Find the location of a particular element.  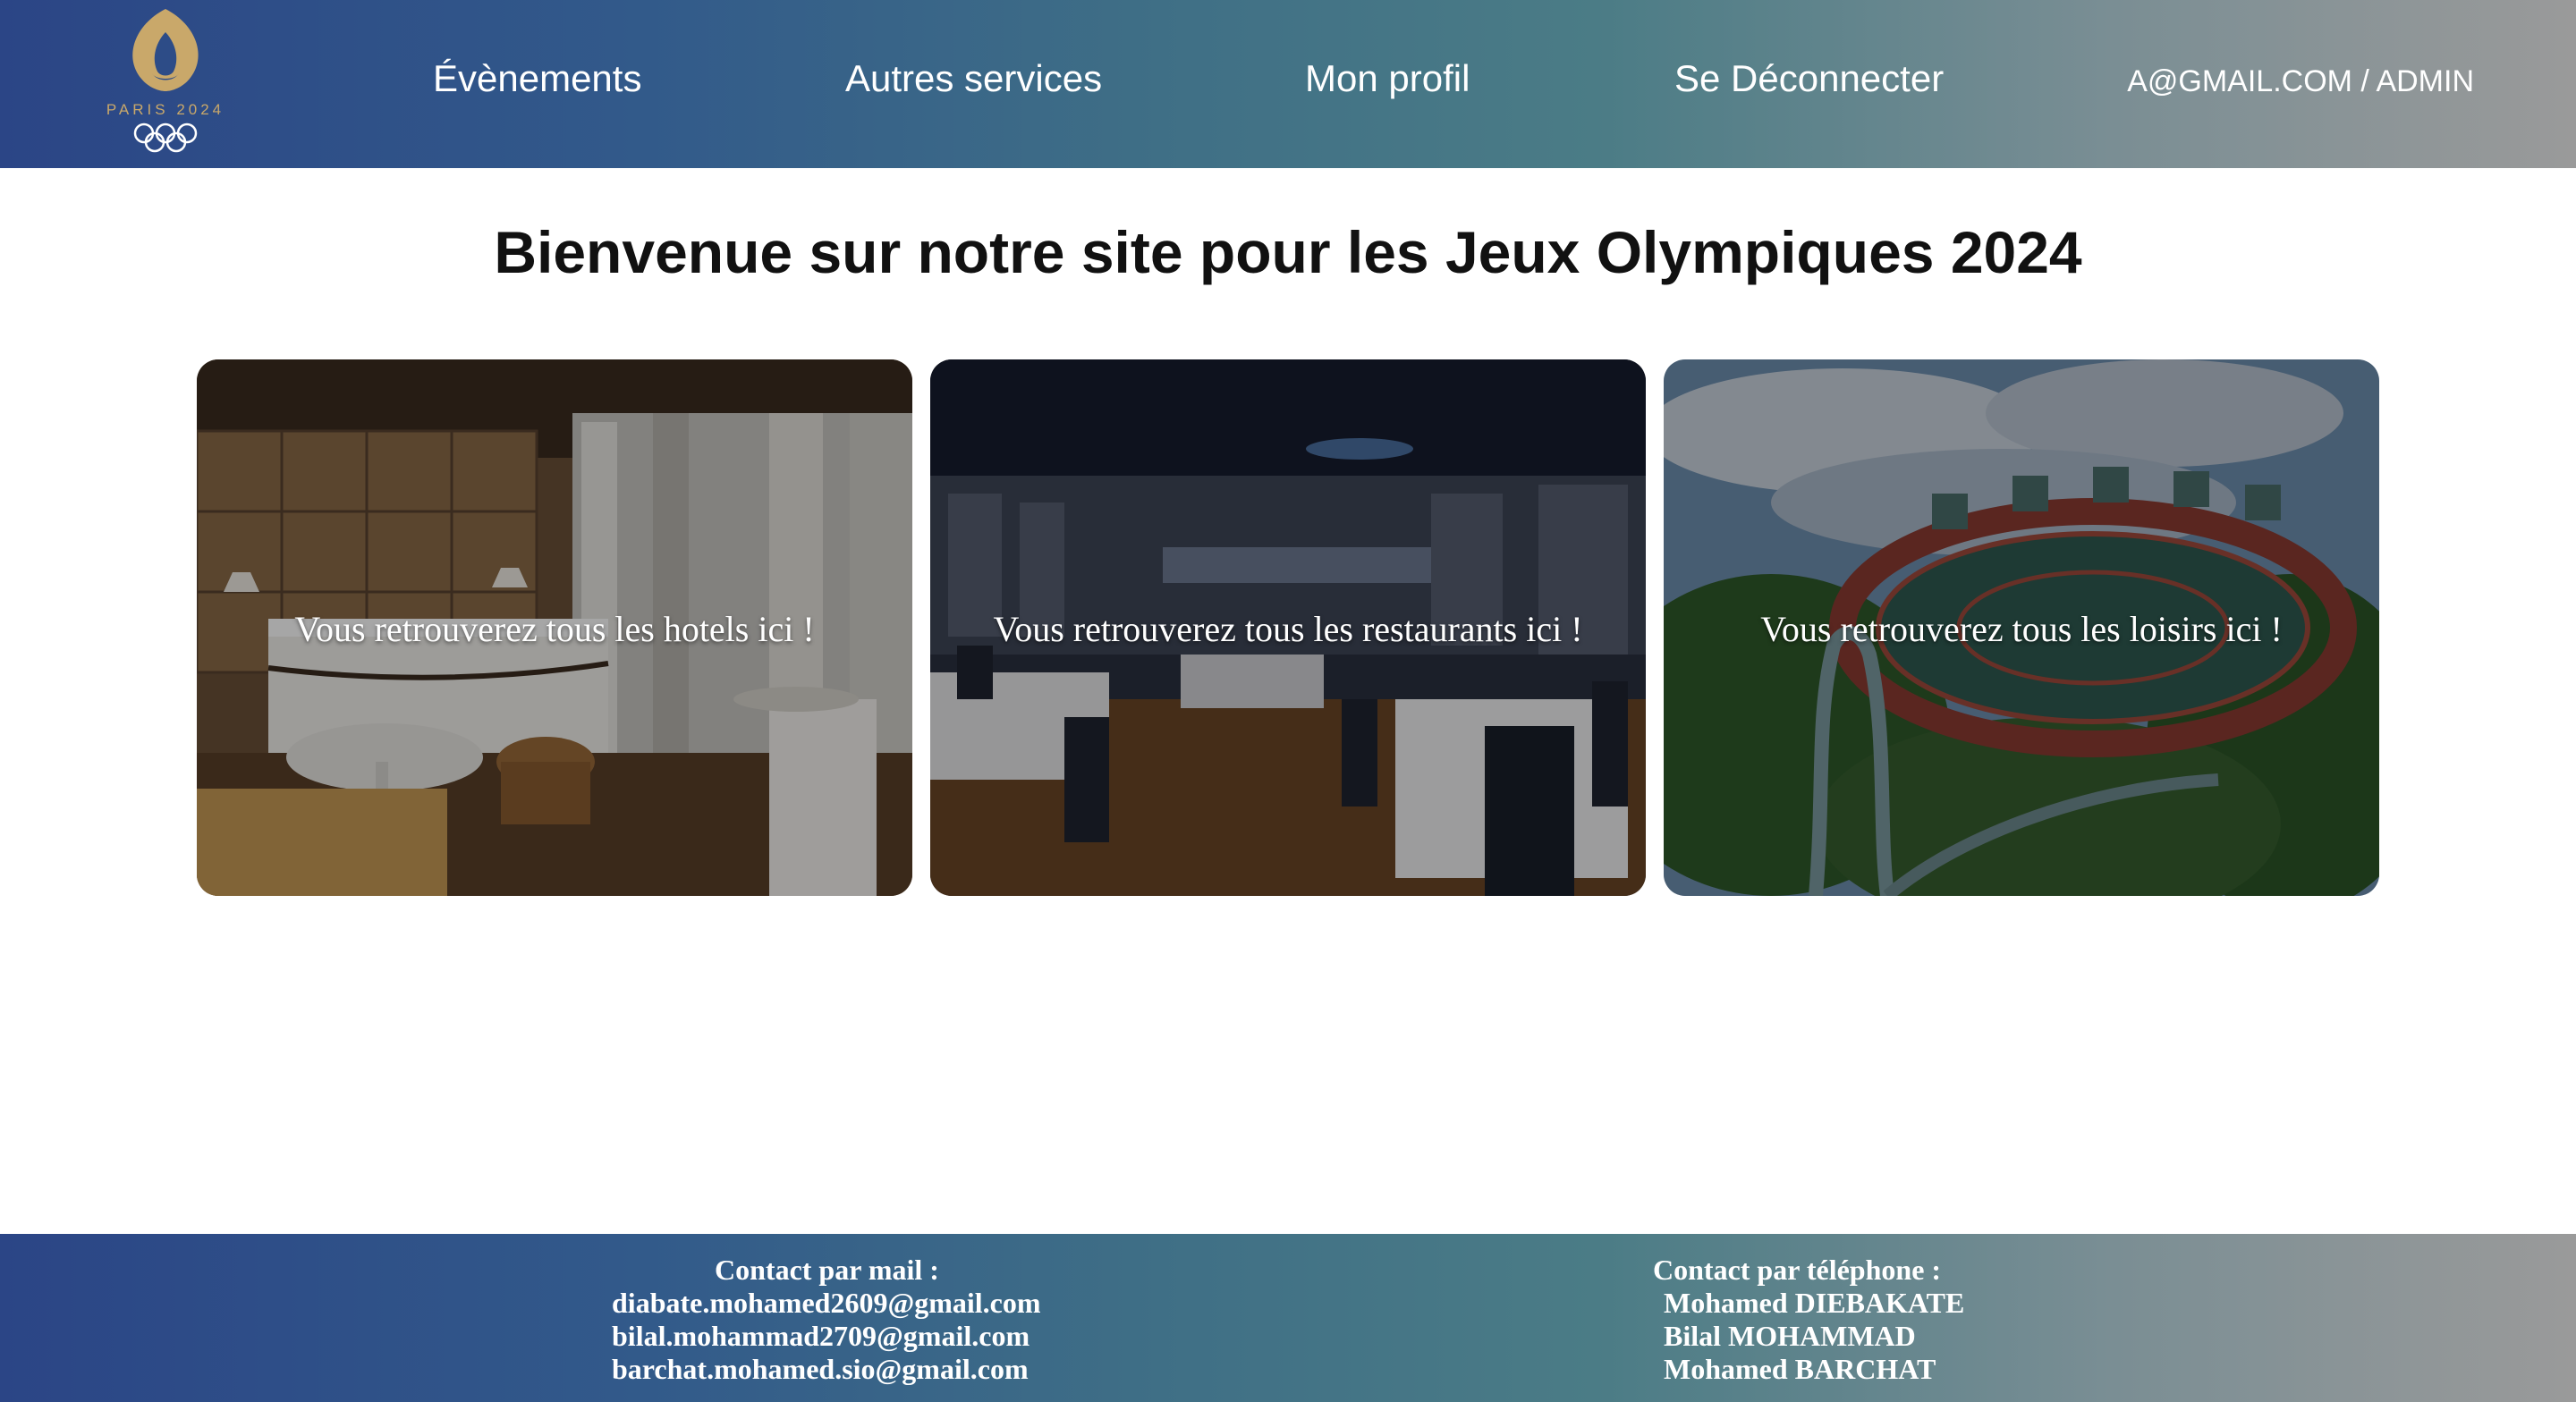

footer-phone-line: Mohamed DIEBAKATE is located at coordinates (1814, 1303).